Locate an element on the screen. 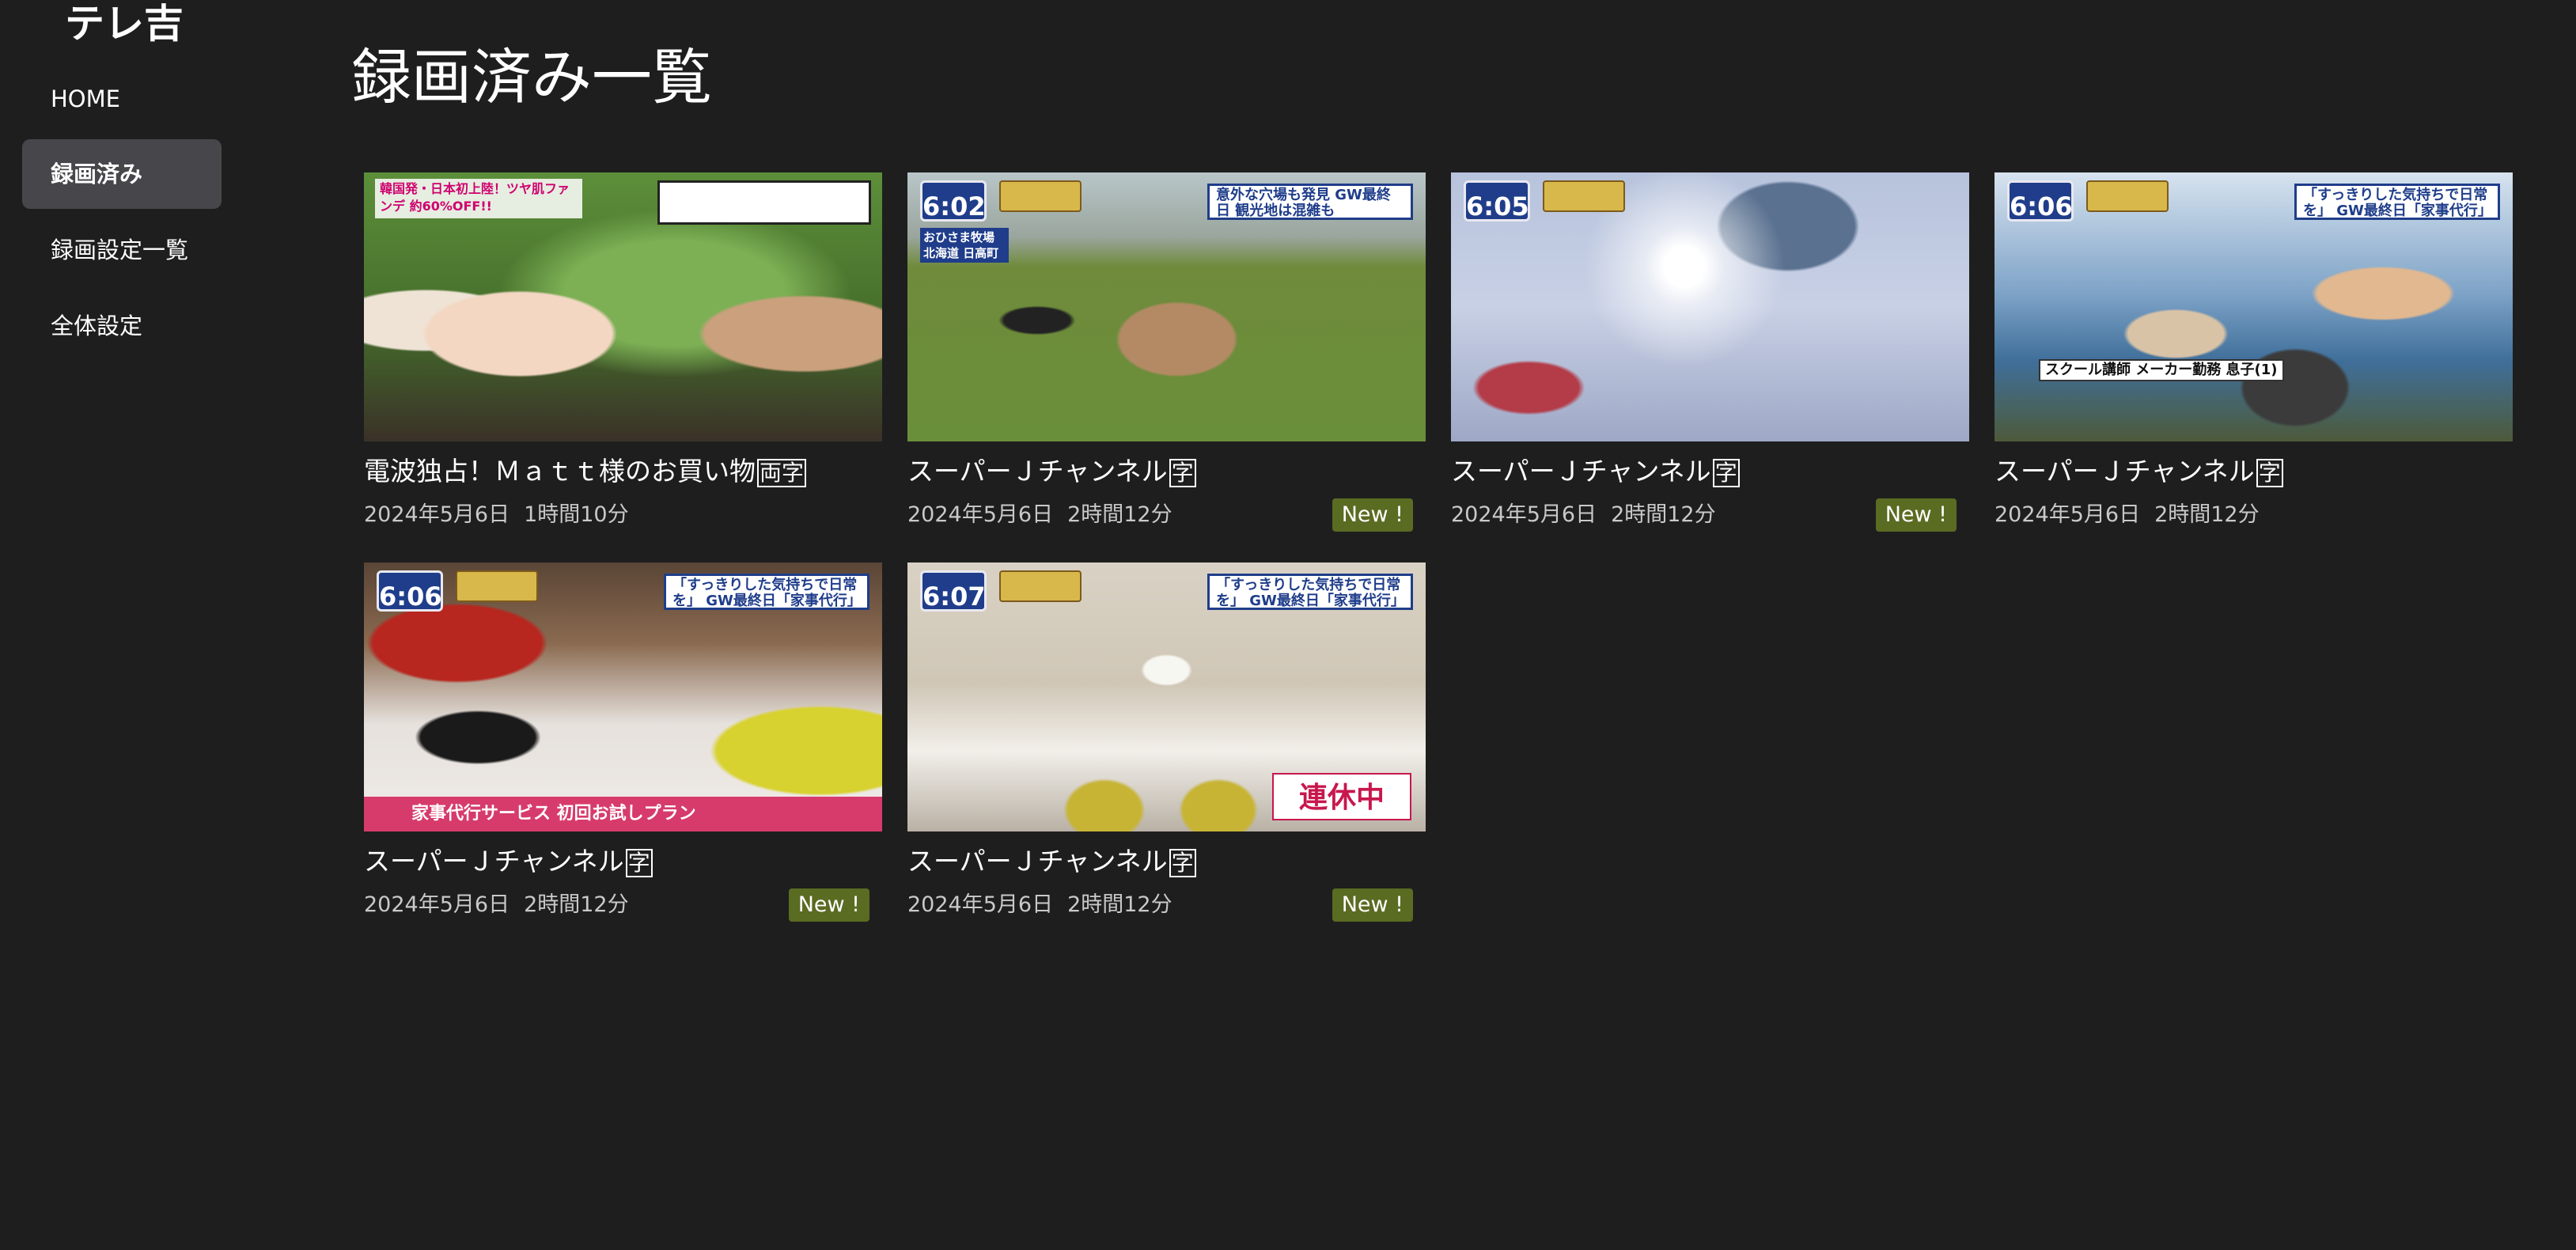  sidebar-item-label: 録画設定一覧 is located at coordinates (120, 250).